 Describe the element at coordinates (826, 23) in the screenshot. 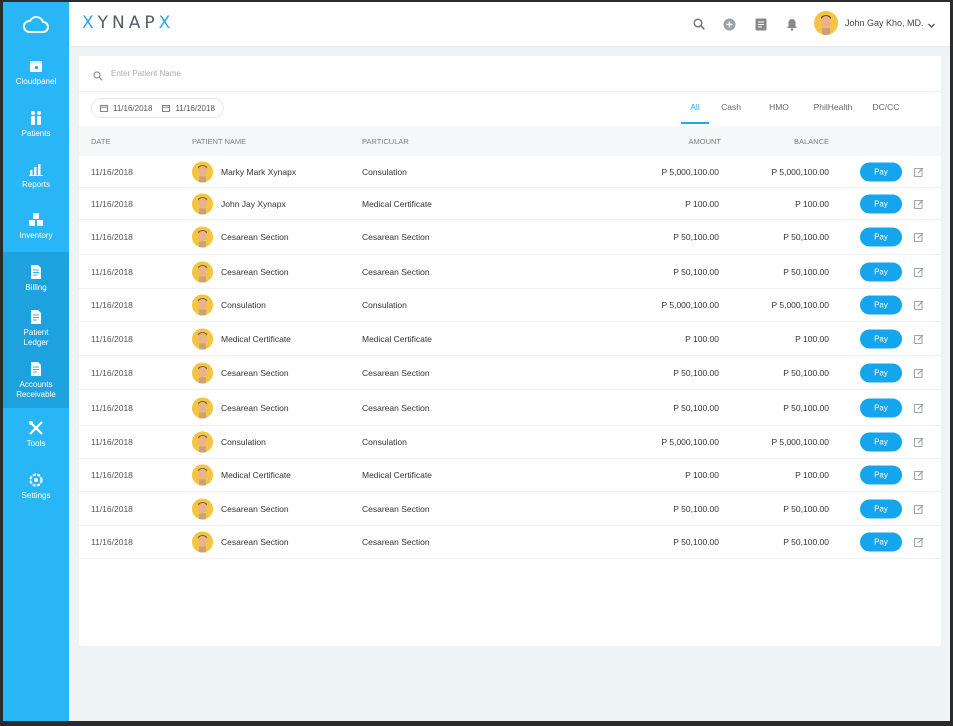

I see `user-avatar` at that location.